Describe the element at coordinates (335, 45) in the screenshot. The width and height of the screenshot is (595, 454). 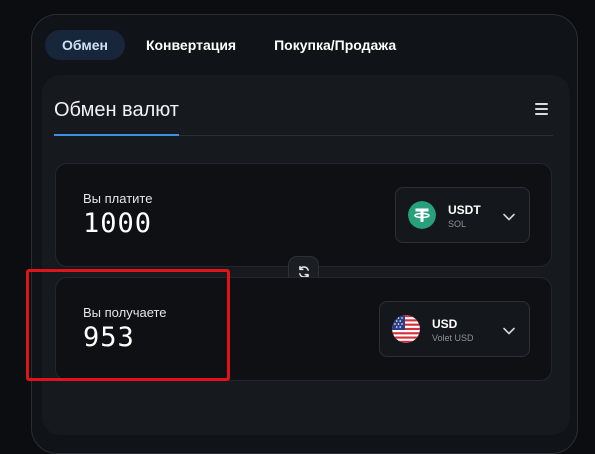
I see `tab-buy-sell: Покупка/Продажа` at that location.